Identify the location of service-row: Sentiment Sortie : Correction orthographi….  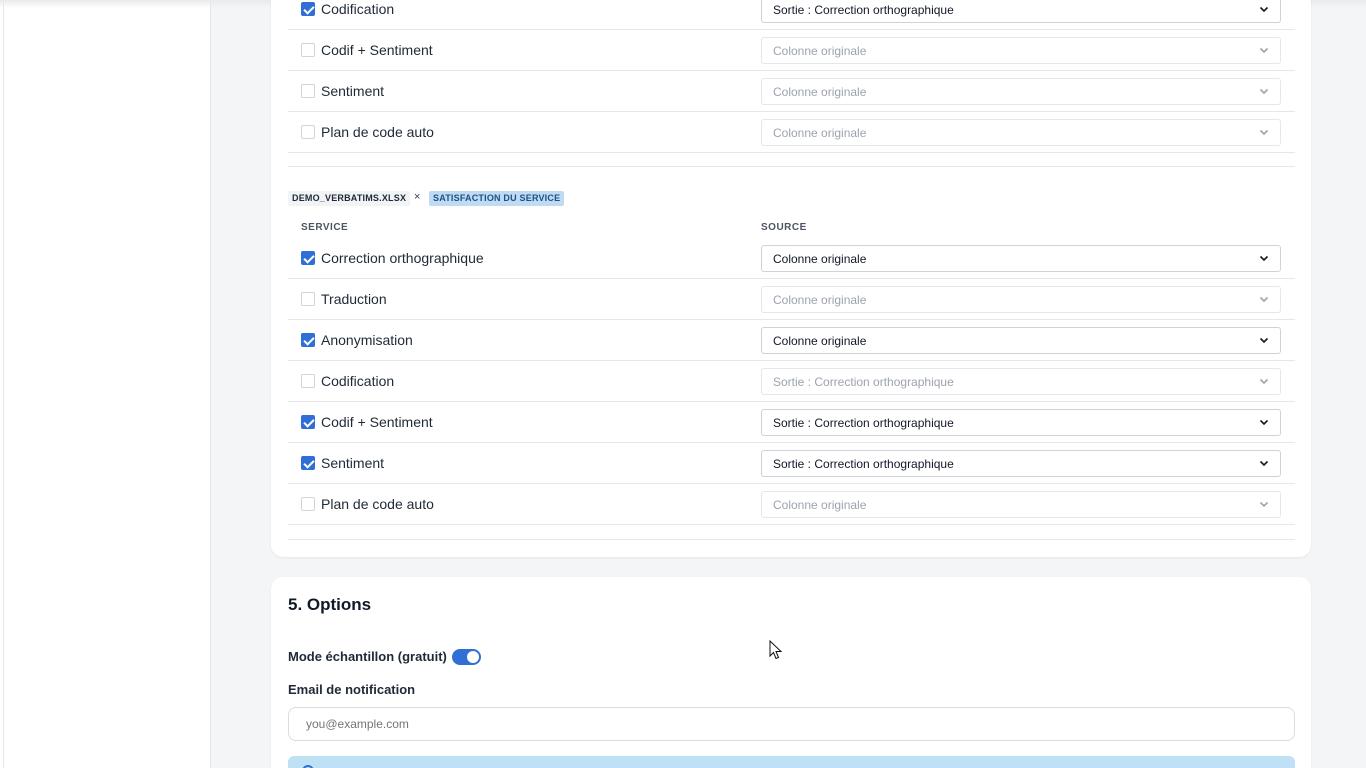
(791, 463).